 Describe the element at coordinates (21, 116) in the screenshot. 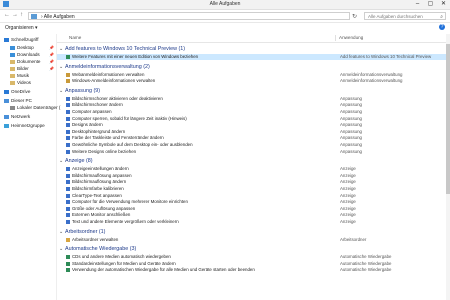

I see `sidebar-item-label: Netzwerk` at that location.